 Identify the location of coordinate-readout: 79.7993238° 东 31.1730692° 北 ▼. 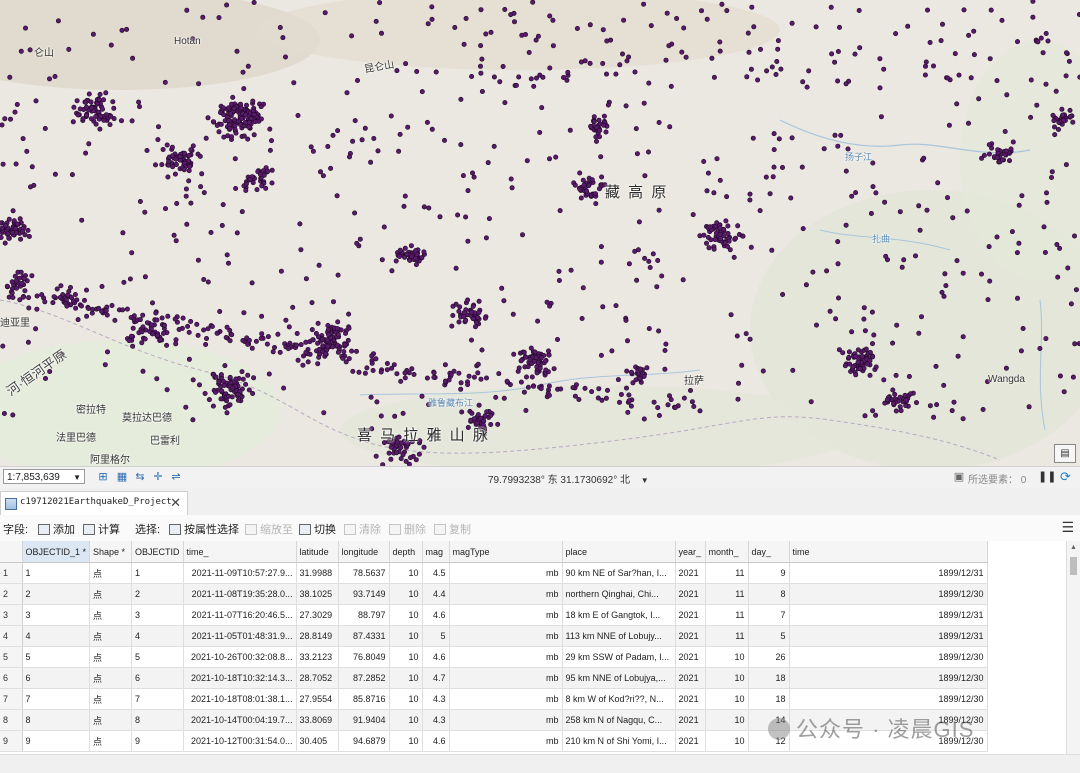
(568, 478).